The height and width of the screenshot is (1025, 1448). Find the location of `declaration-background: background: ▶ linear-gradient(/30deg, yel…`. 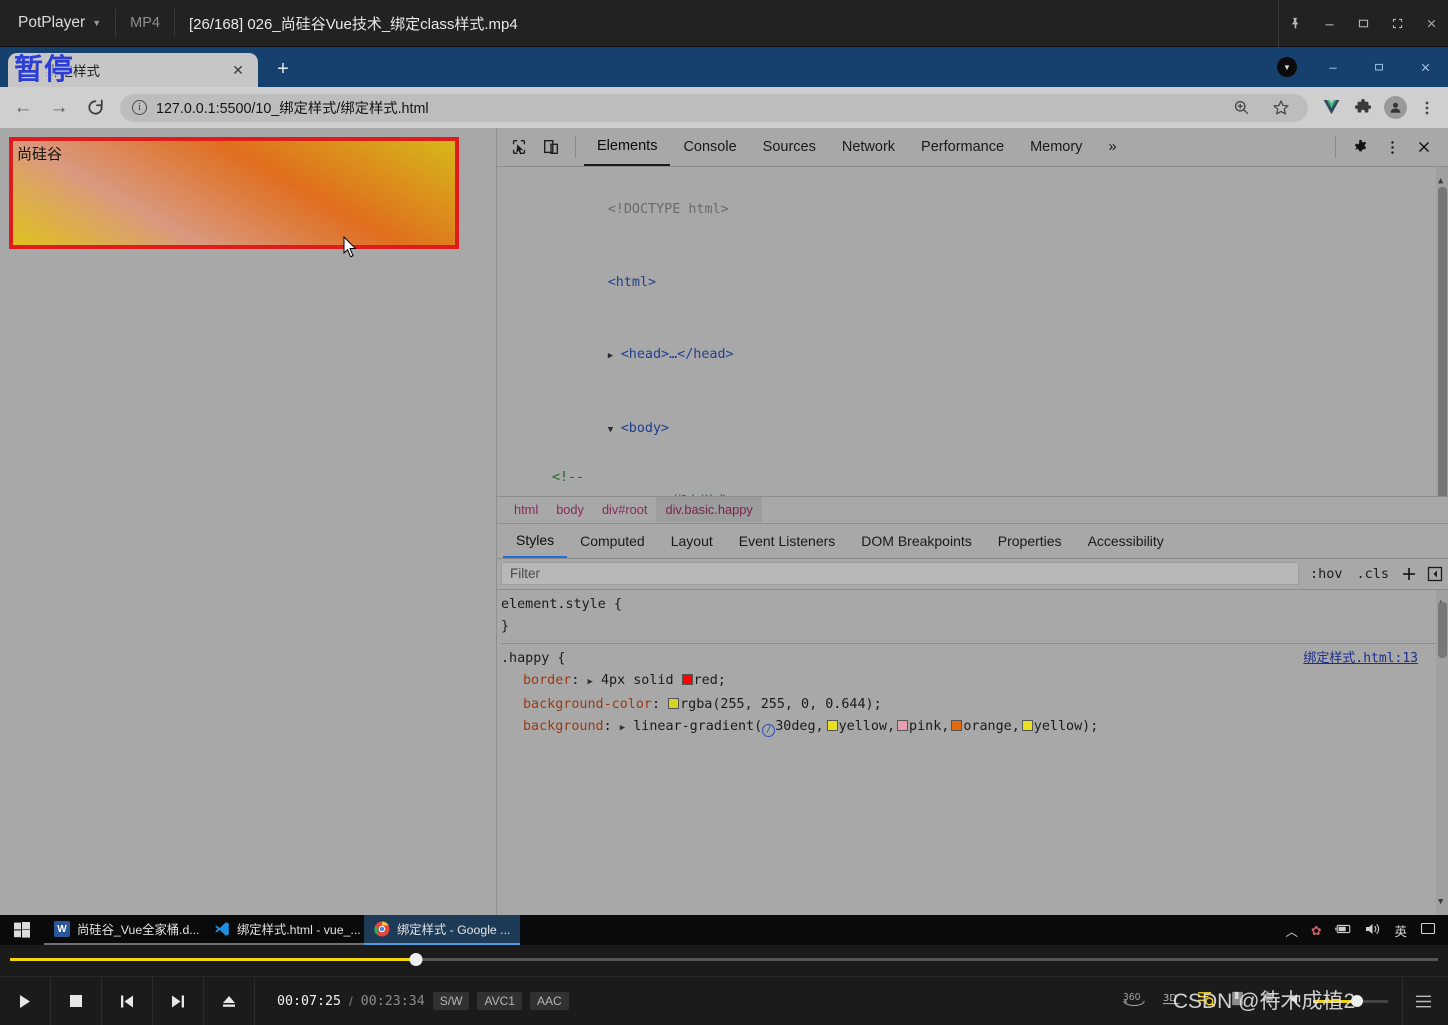

declaration-background: background: ▶ linear-gradient(/30deg, yel… is located at coordinates (974, 728).